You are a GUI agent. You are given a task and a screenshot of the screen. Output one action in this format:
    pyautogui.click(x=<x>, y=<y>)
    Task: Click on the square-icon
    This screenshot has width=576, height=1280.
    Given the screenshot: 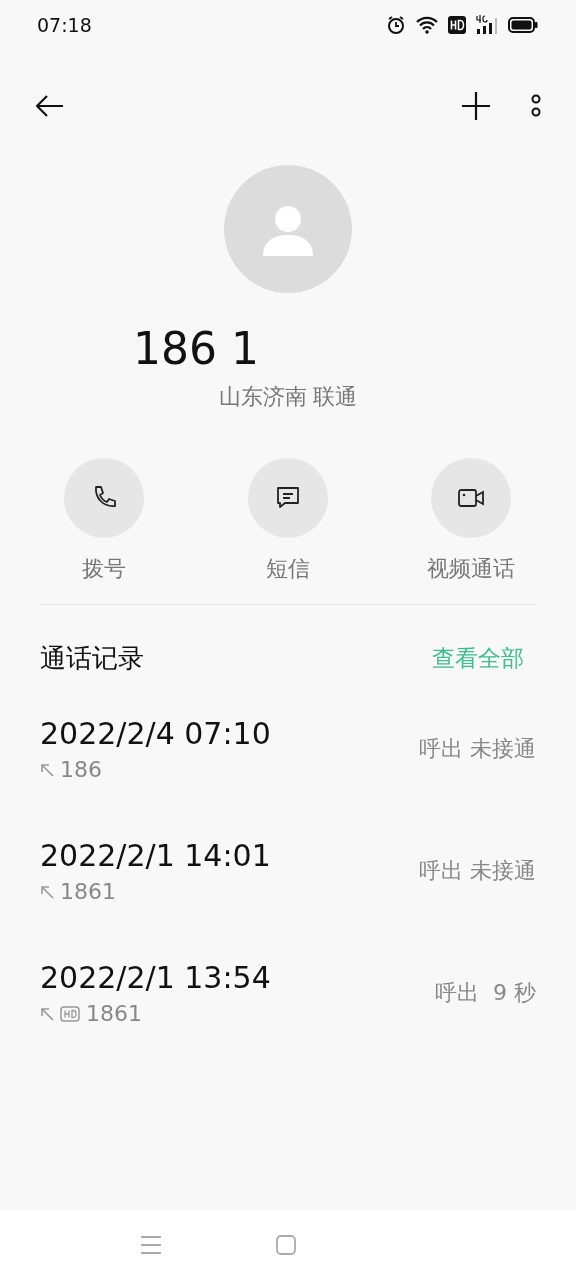 What is the action you would take?
    pyautogui.click(x=286, y=1245)
    